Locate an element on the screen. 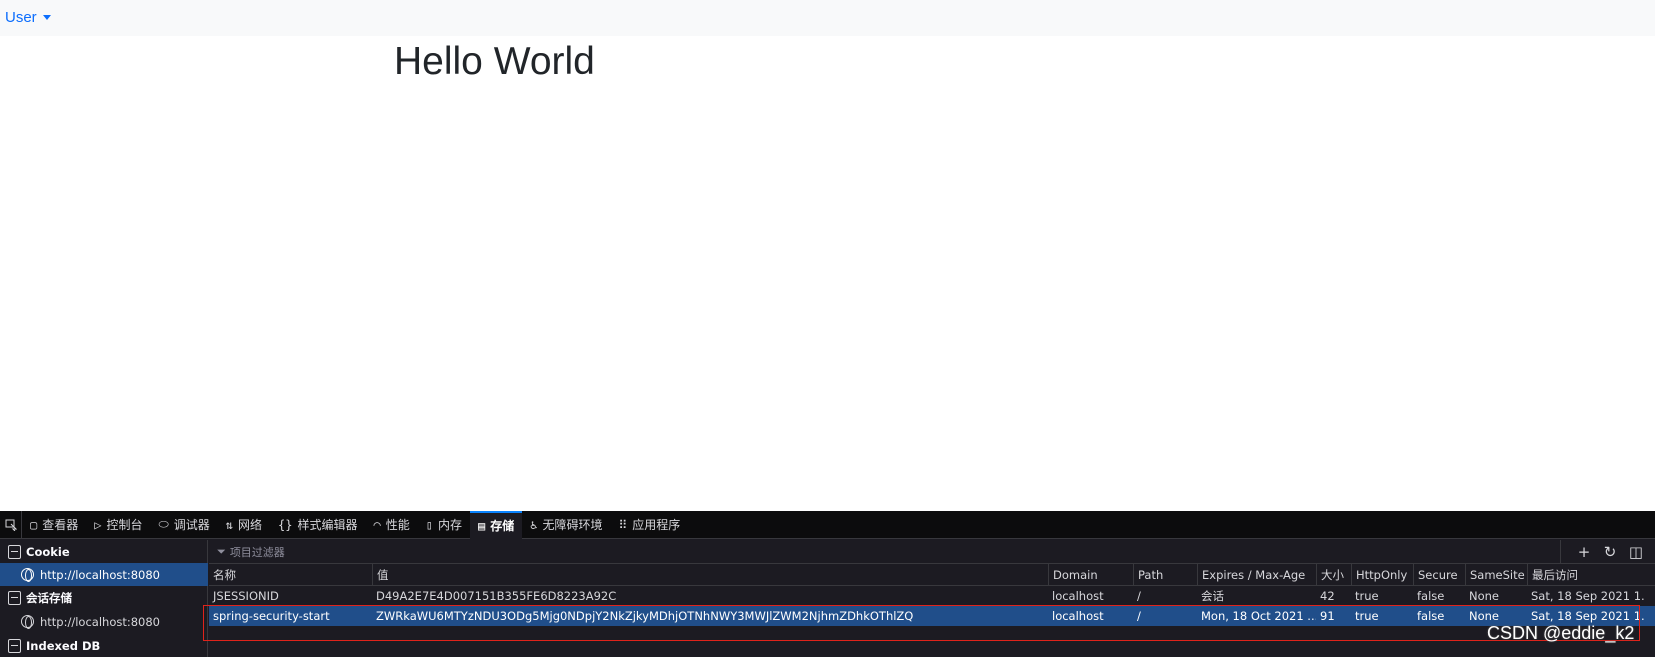 This screenshot has height=657, width=1655. sidebar-item-cookie: Cookie is located at coordinates (104, 551).